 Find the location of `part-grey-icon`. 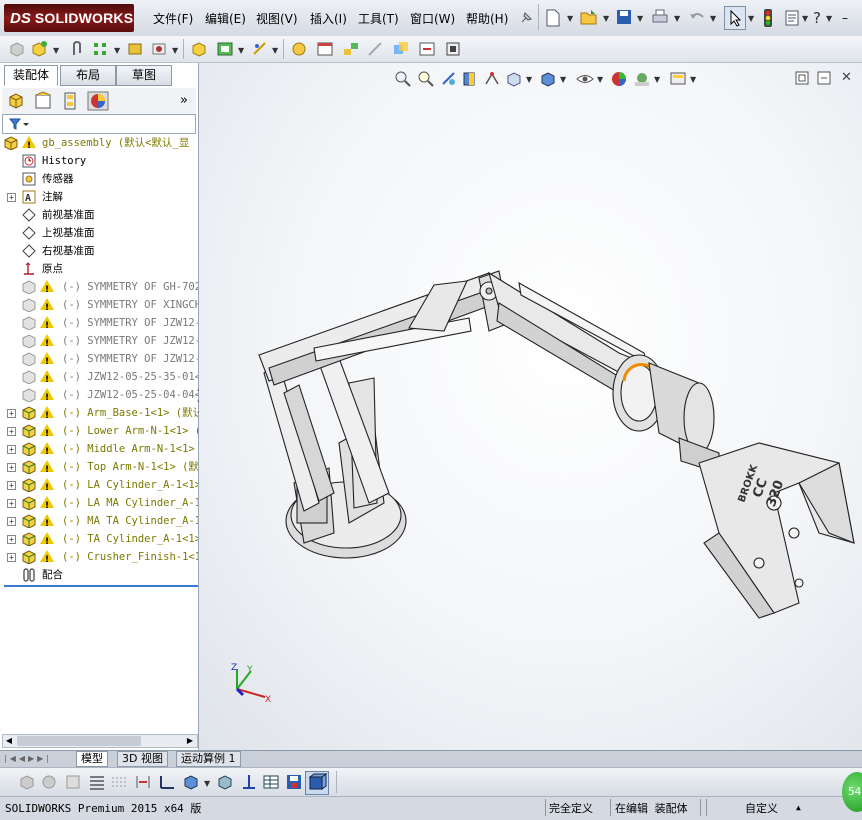

part-grey-icon is located at coordinates (27, 782).